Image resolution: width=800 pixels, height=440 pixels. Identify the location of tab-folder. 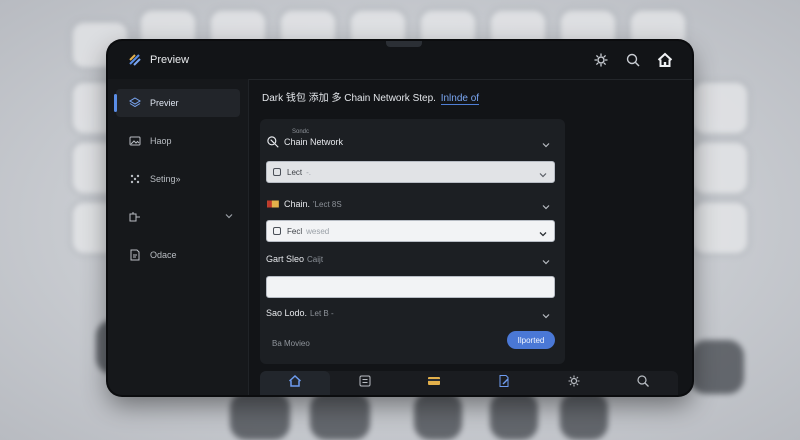
(434, 383).